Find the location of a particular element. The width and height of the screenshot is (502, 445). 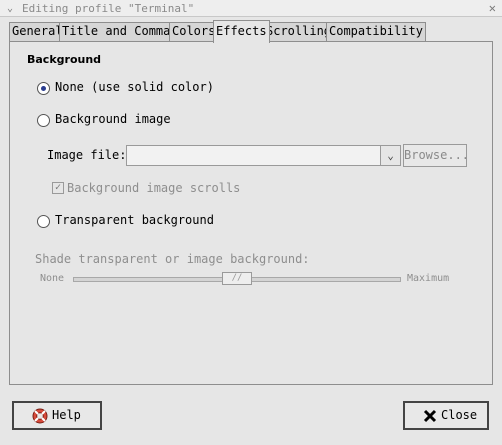

tab-scrolling: Scrolling is located at coordinates (299, 31).